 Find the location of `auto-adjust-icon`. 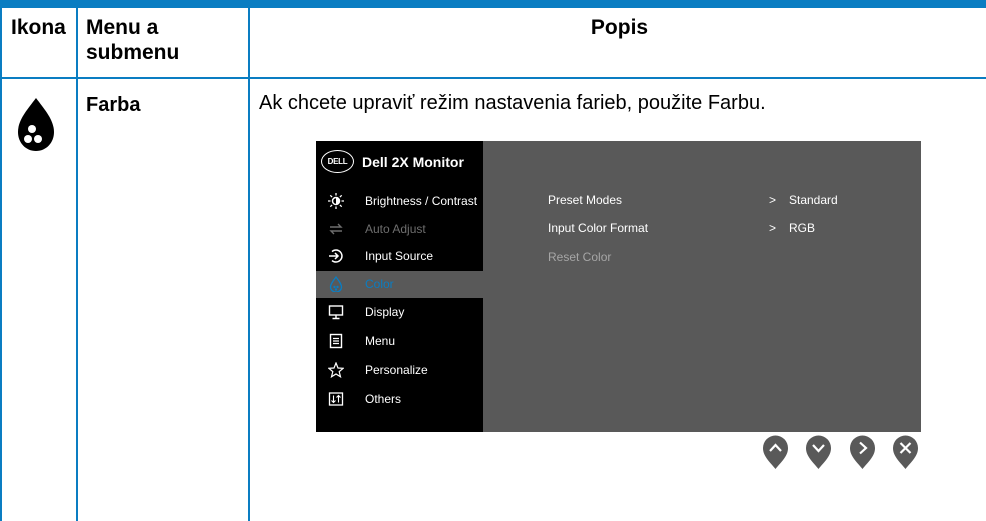

auto-adjust-icon is located at coordinates (336, 229).